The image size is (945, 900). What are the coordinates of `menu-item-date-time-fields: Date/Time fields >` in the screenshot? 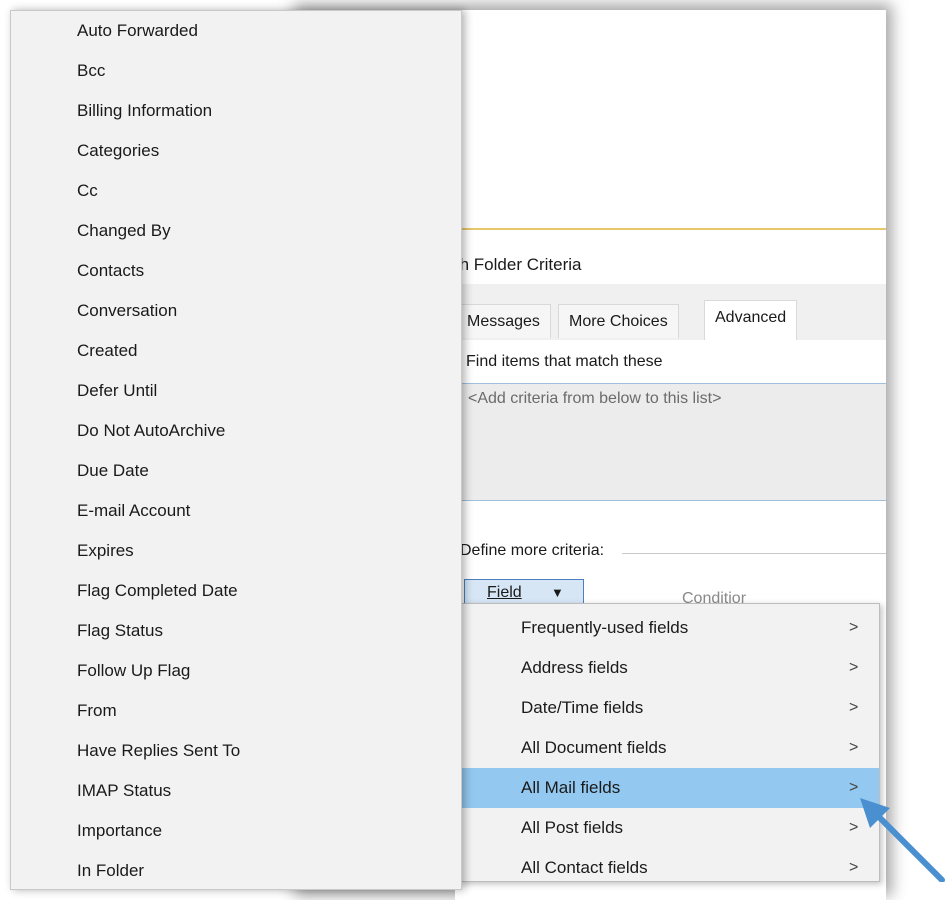 It's located at (670, 708).